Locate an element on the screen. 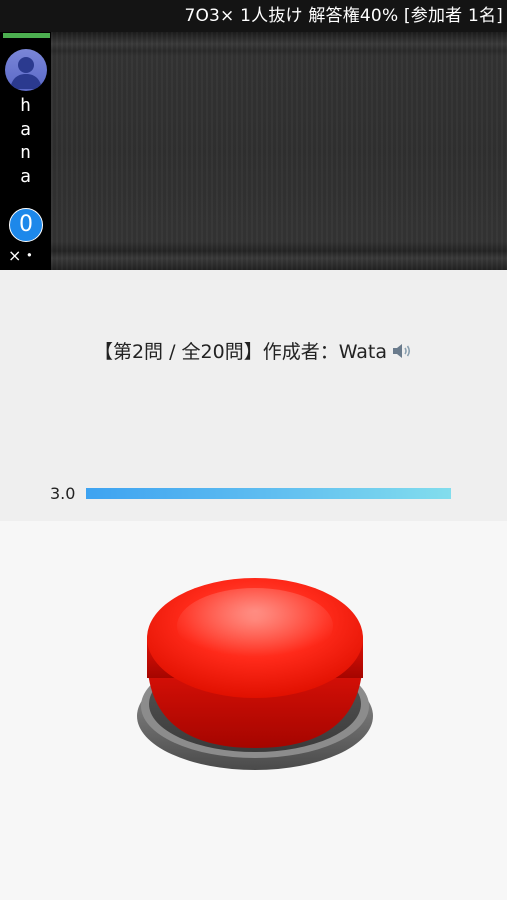 The height and width of the screenshot is (900, 507). rule-bar: 7O3× 1人抜け 解答権40% [参加者 1名] is located at coordinates (253, 16).